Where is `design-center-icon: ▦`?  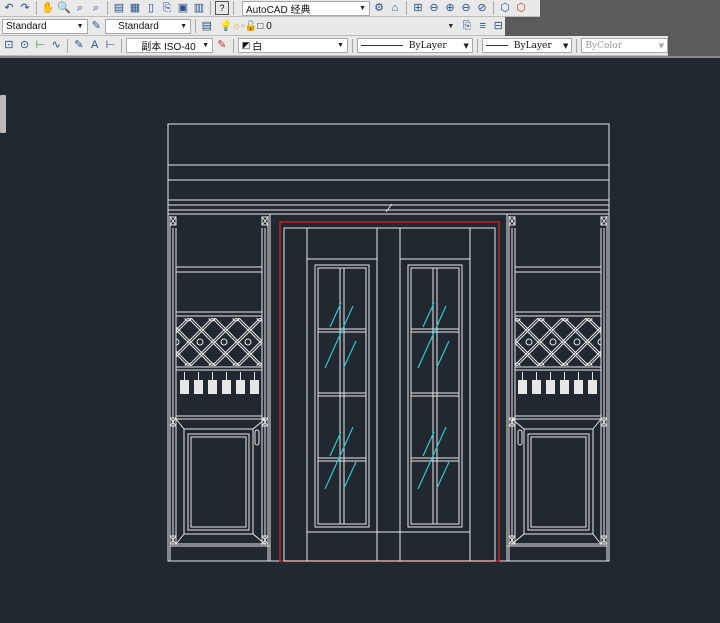 design-center-icon: ▦ is located at coordinates (135, 8).